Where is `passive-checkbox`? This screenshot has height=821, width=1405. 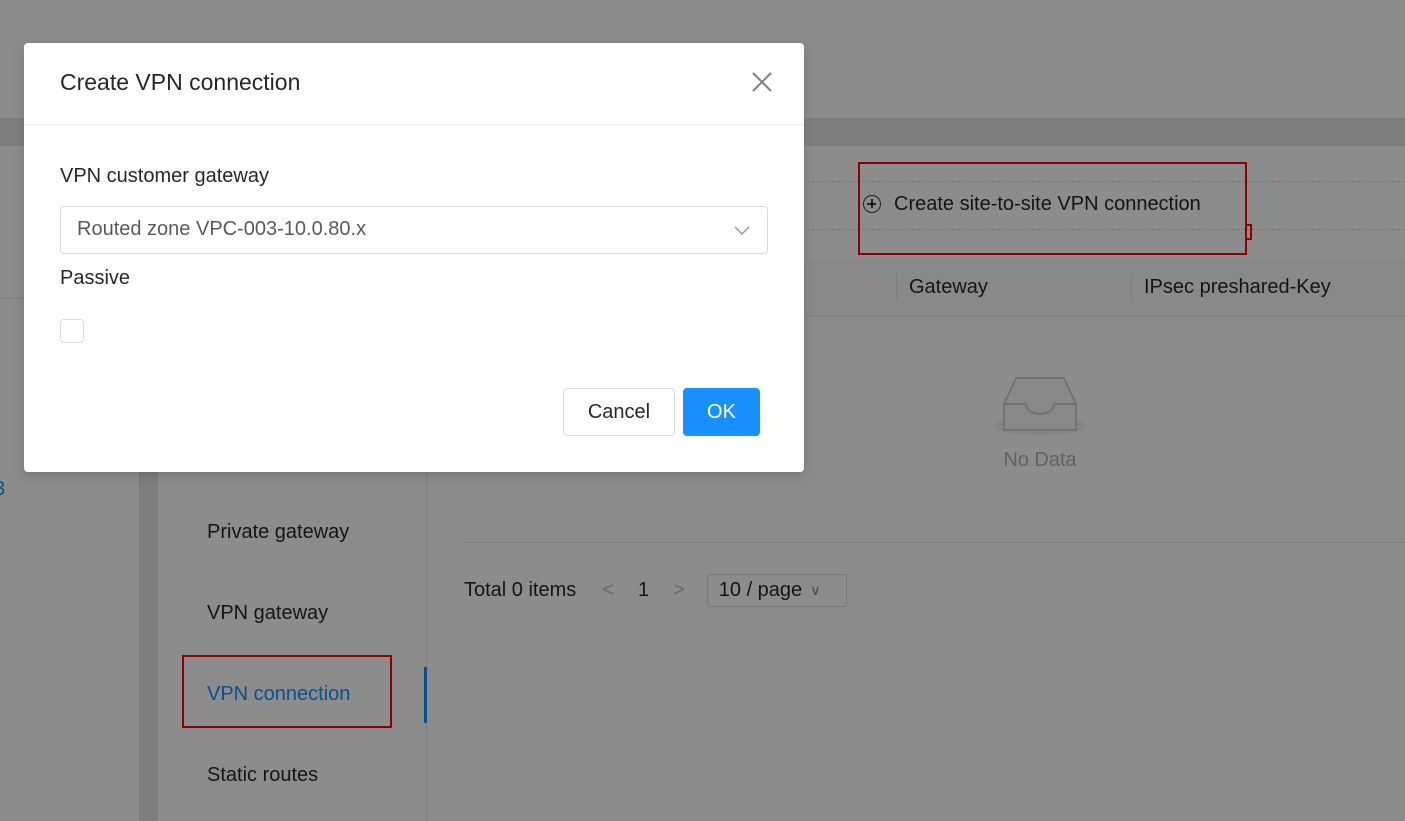 passive-checkbox is located at coordinates (72, 331).